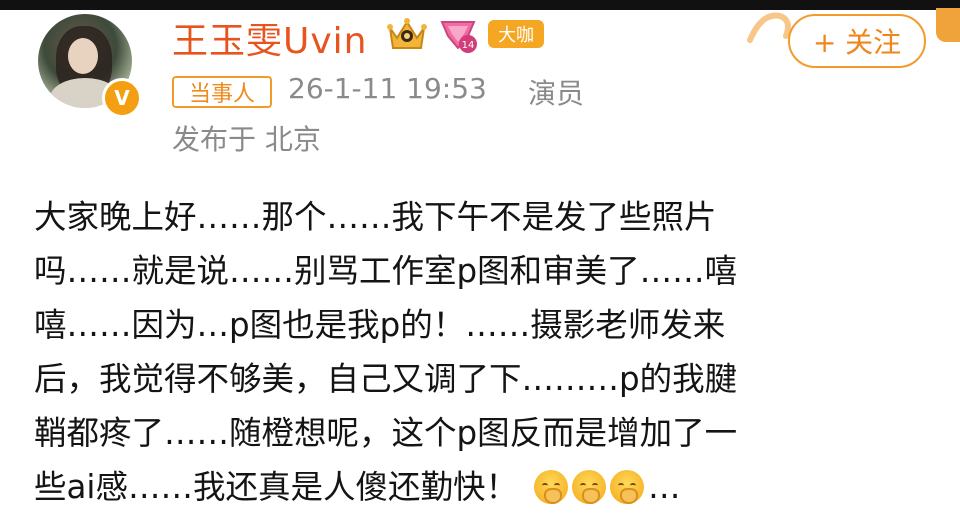 Image resolution: width=960 pixels, height=532 pixels. What do you see at coordinates (122, 98) in the screenshot?
I see `verified-icon: V` at bounding box center [122, 98].